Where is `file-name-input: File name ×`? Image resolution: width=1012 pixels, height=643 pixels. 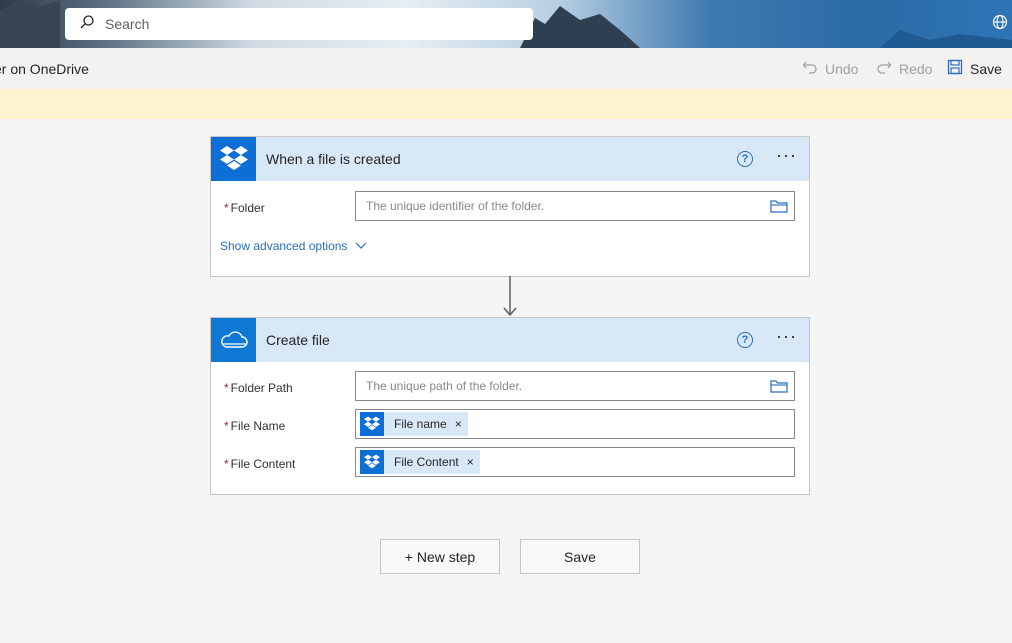 file-name-input: File name × is located at coordinates (575, 424).